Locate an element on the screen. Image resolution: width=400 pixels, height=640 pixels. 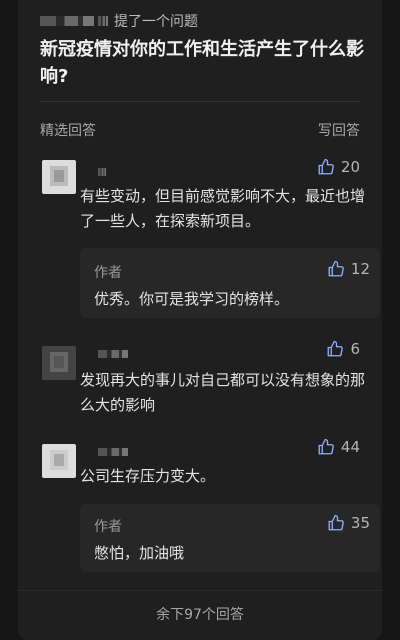
like-button: 6 is located at coordinates (343, 349).